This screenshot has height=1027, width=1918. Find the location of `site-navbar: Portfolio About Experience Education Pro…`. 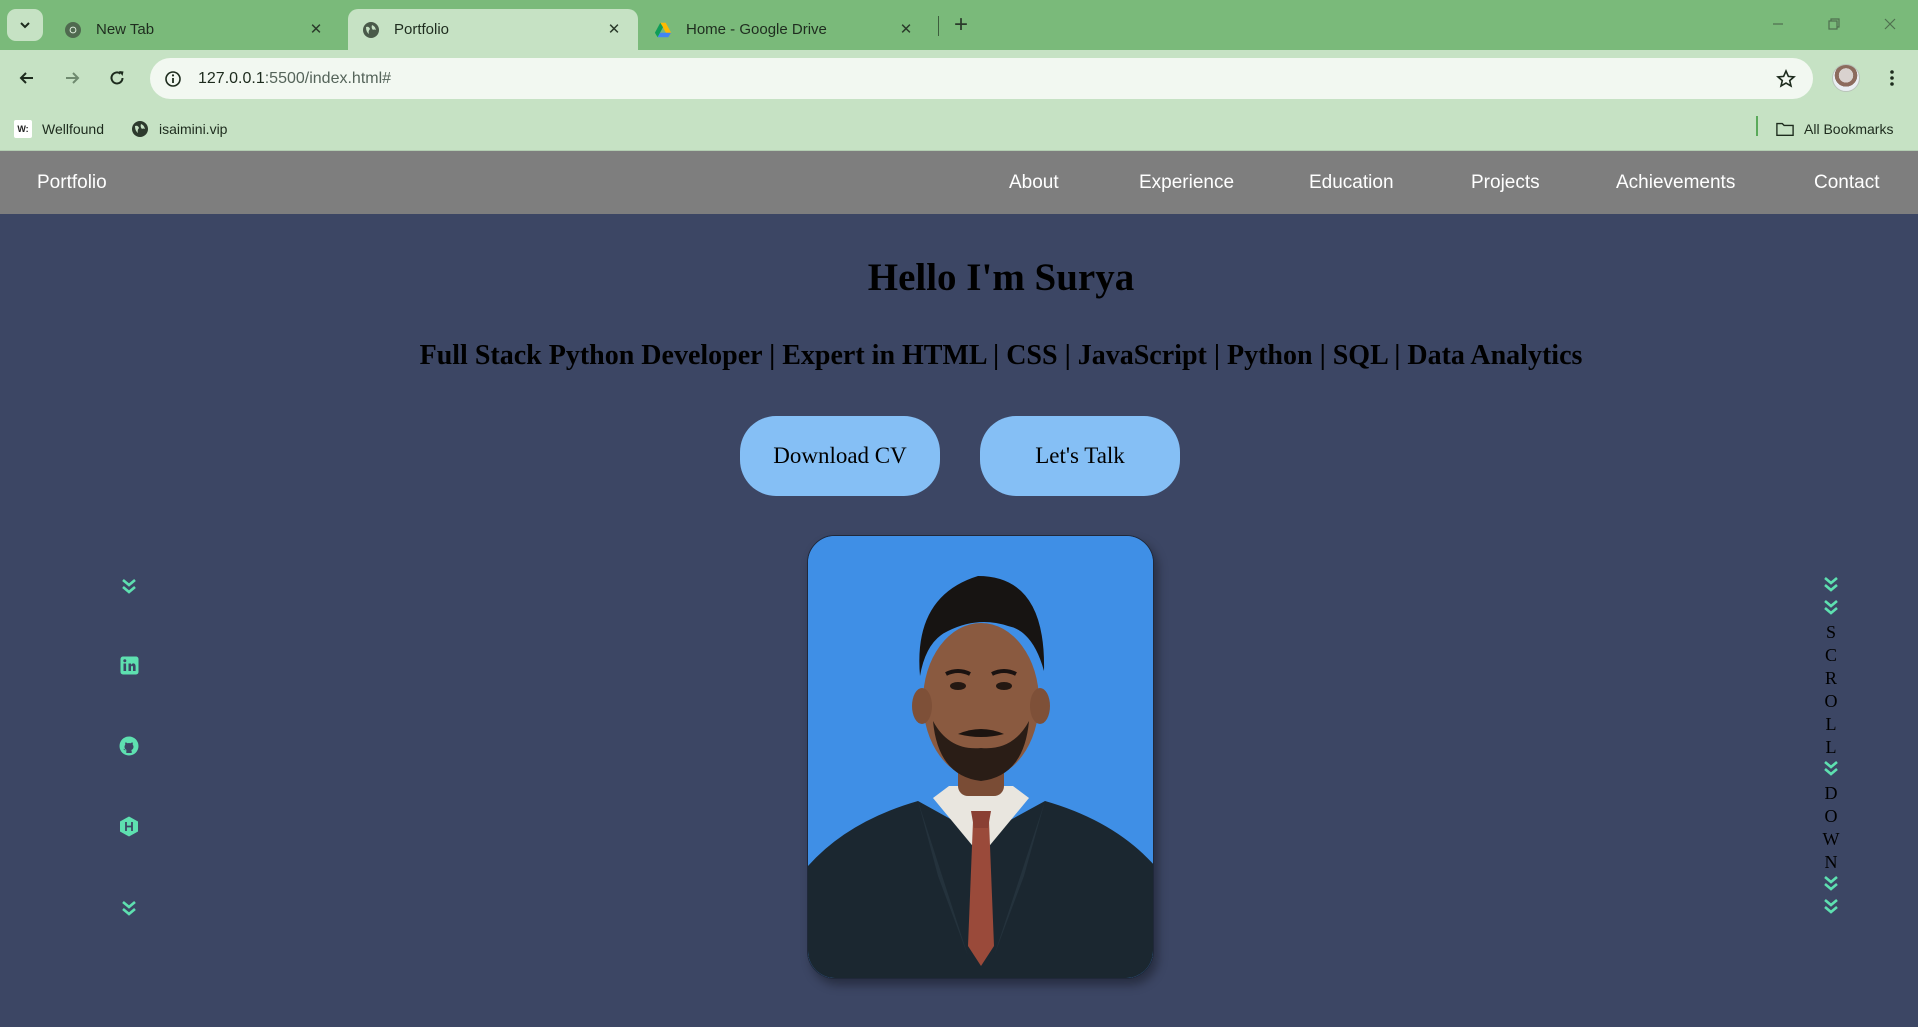

site-navbar: Portfolio About Experience Education Pro… is located at coordinates (959, 182).